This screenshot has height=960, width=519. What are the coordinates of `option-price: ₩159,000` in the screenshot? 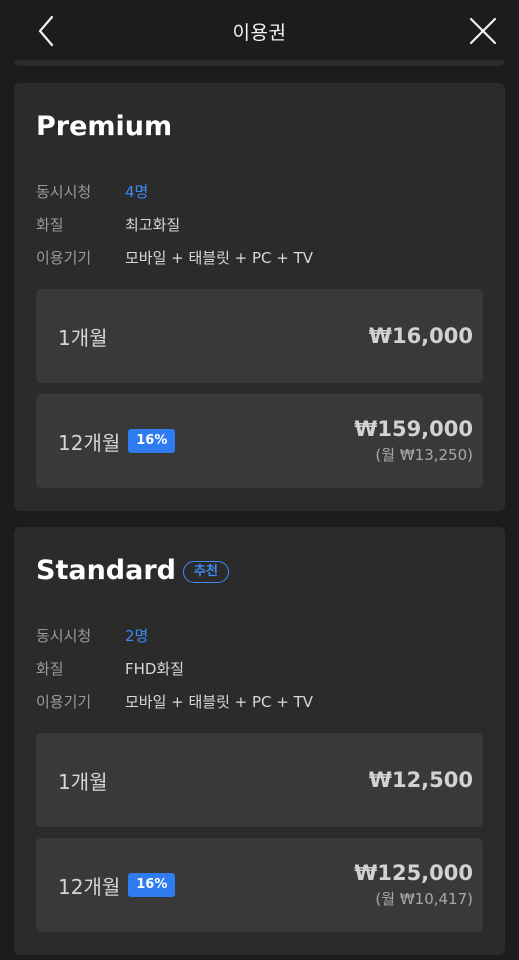 It's located at (413, 429).